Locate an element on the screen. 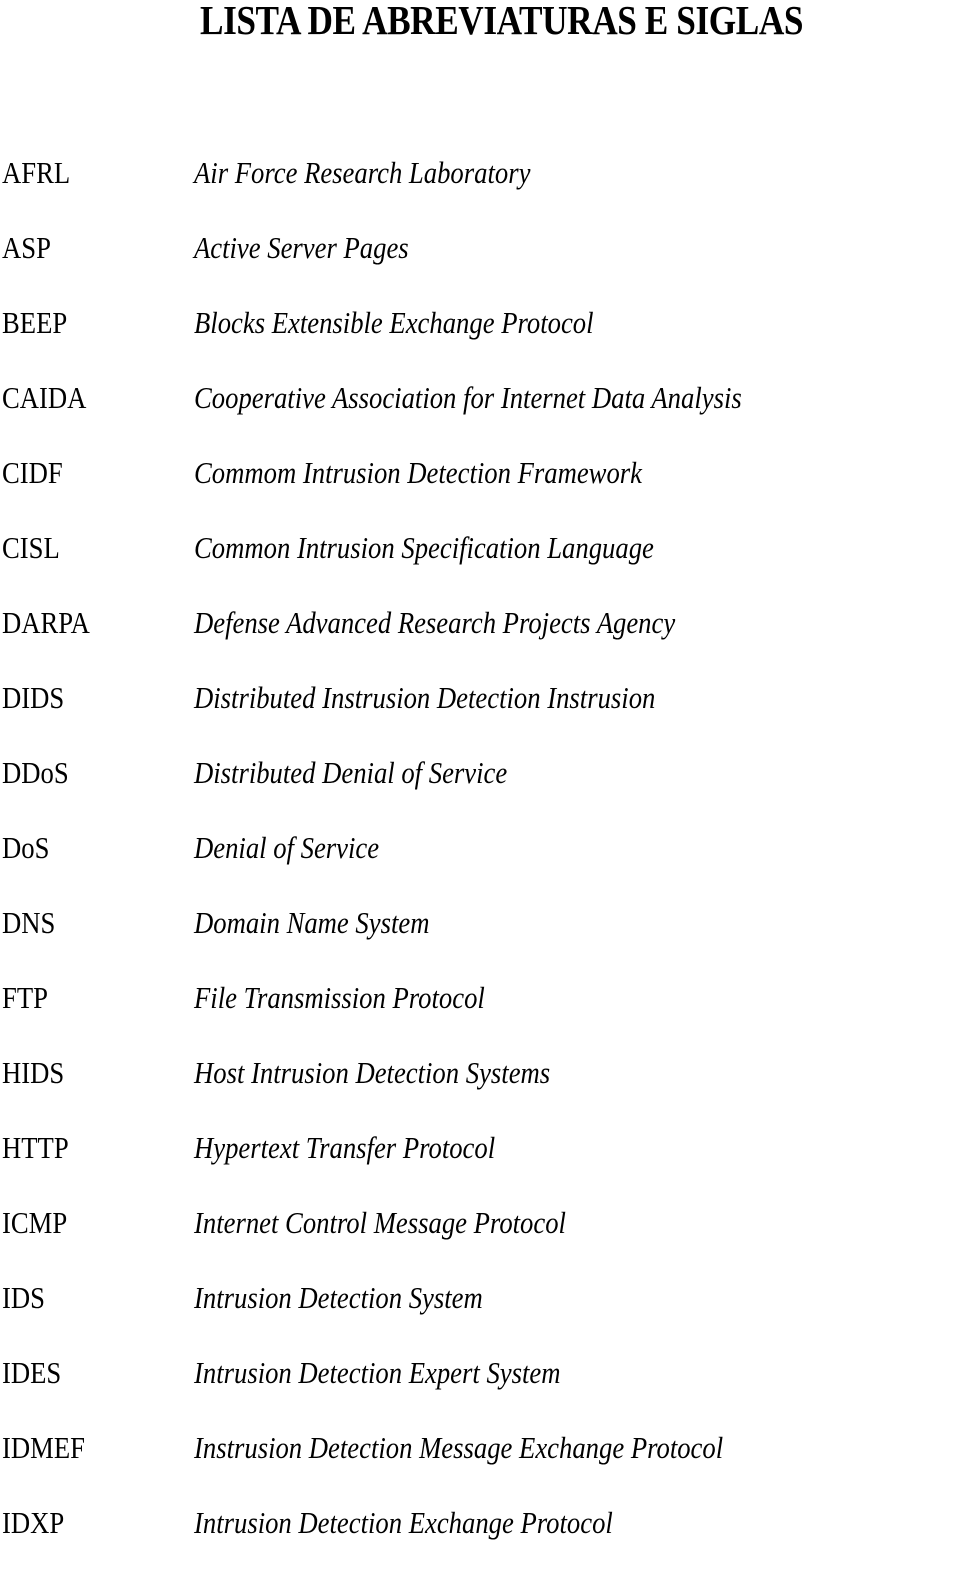 The image size is (960, 1580). abbreviation: CIDF is located at coordinates (32, 472).